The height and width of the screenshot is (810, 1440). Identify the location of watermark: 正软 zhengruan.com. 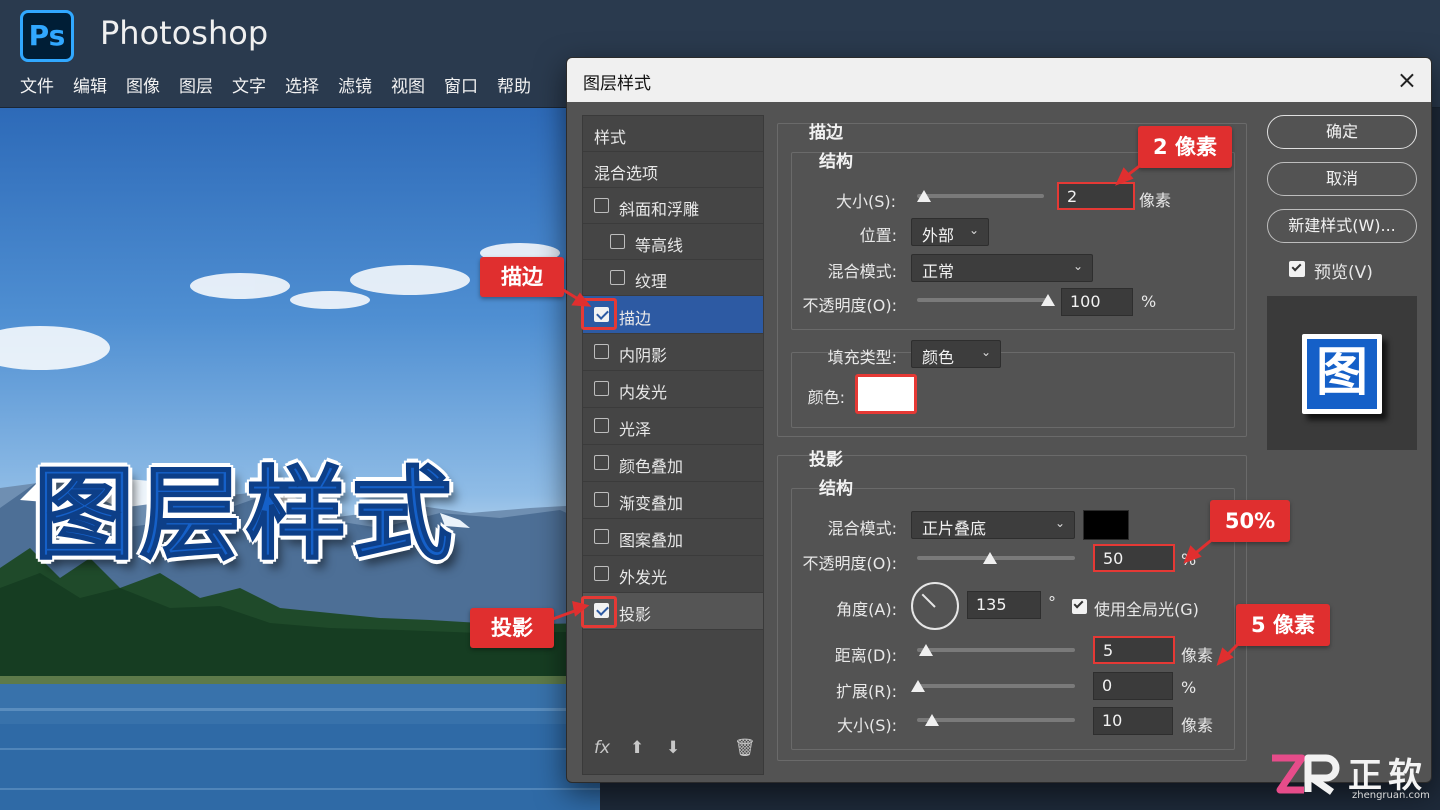
(1354, 779).